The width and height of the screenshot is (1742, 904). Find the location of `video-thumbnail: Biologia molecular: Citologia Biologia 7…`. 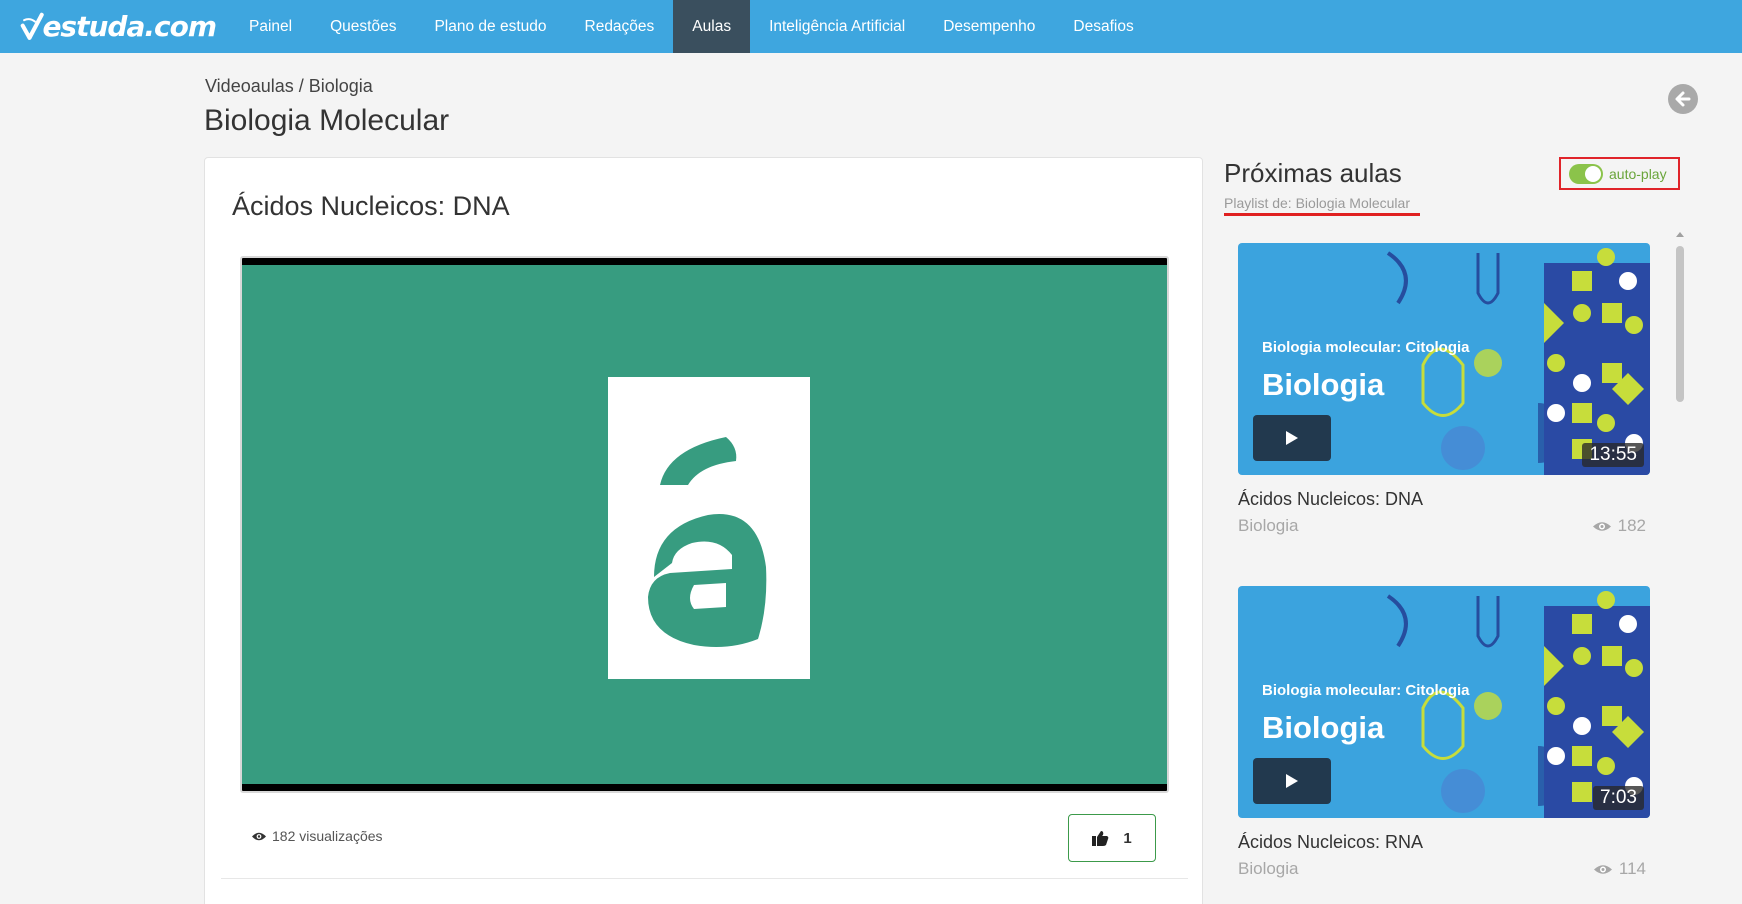

video-thumbnail: Biologia molecular: Citologia Biologia 7… is located at coordinates (1444, 702).